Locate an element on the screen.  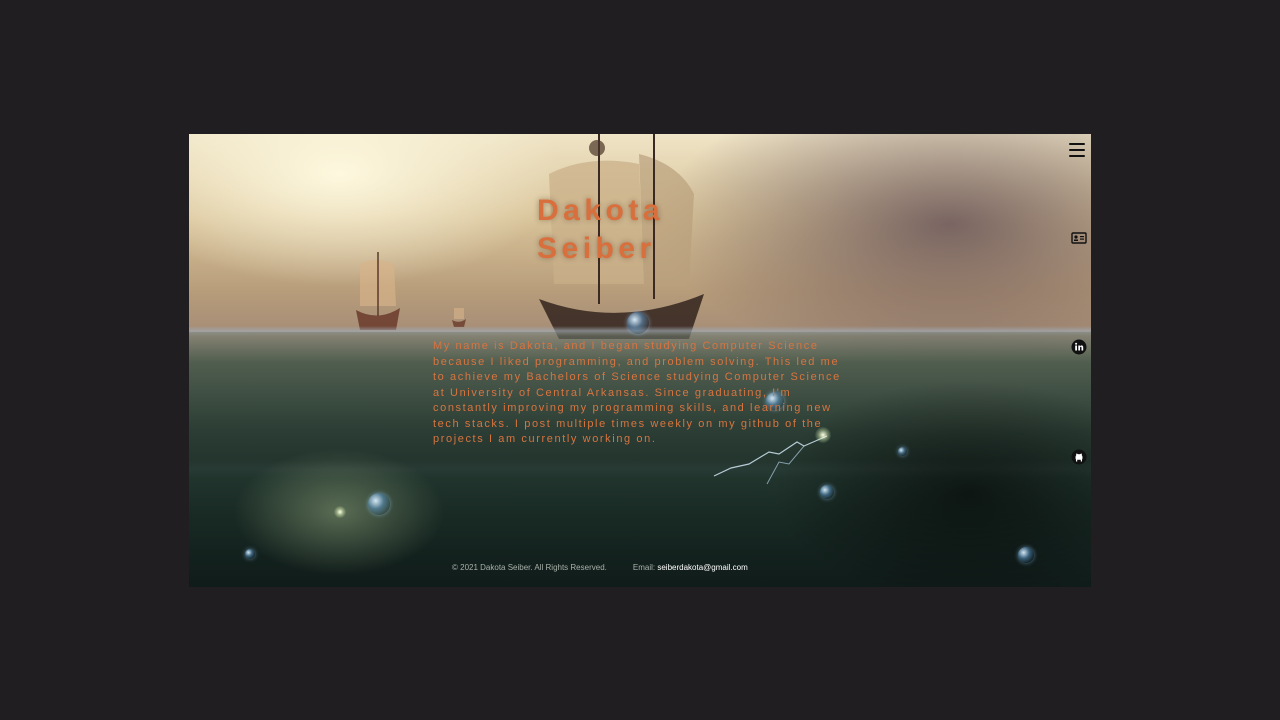
linkedin-icon is located at coordinates (1079, 347).